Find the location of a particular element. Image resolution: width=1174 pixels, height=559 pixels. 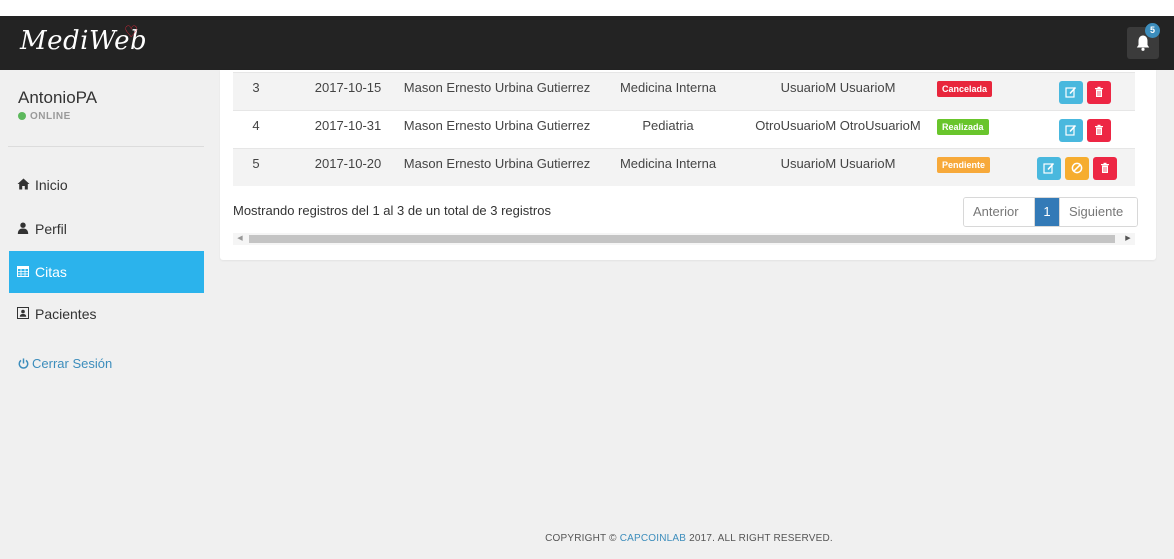

logout-label: Cerrar Sesión is located at coordinates (72, 363).